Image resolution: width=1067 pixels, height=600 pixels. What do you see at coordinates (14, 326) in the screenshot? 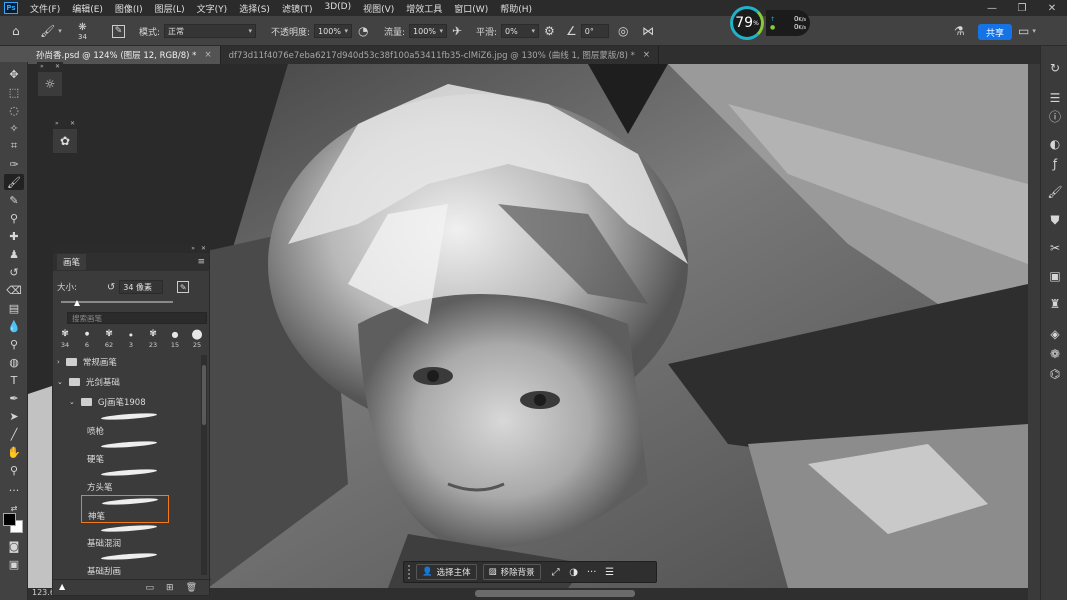
I see `blur-tool-icon: 💧` at bounding box center [14, 326].